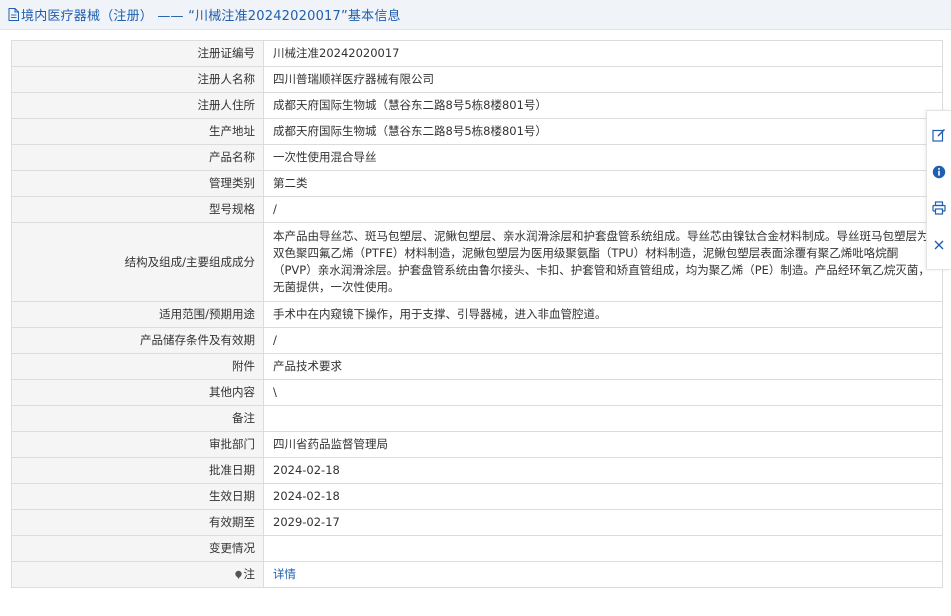  I want to click on row-label: 注册证编号, so click(137, 53).